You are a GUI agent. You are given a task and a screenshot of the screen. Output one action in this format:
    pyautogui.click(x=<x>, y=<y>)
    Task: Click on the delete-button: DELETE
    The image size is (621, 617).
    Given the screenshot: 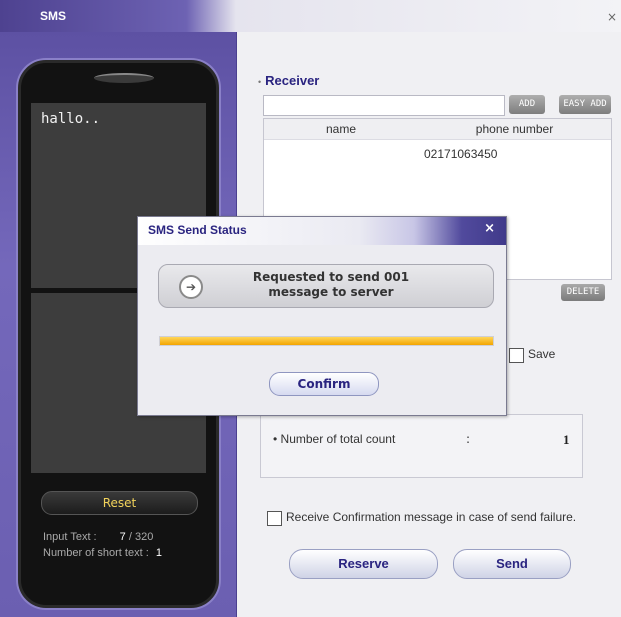 What is the action you would take?
    pyautogui.click(x=583, y=292)
    